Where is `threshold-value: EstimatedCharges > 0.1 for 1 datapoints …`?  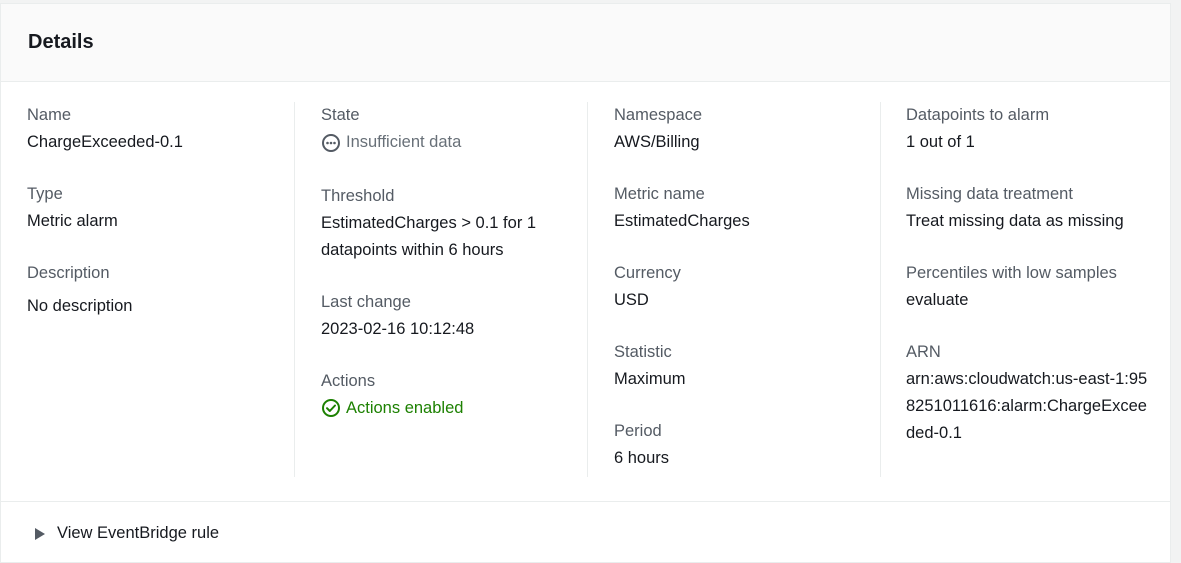
threshold-value: EstimatedCharges > 0.1 for 1 datapoints … is located at coordinates (429, 236).